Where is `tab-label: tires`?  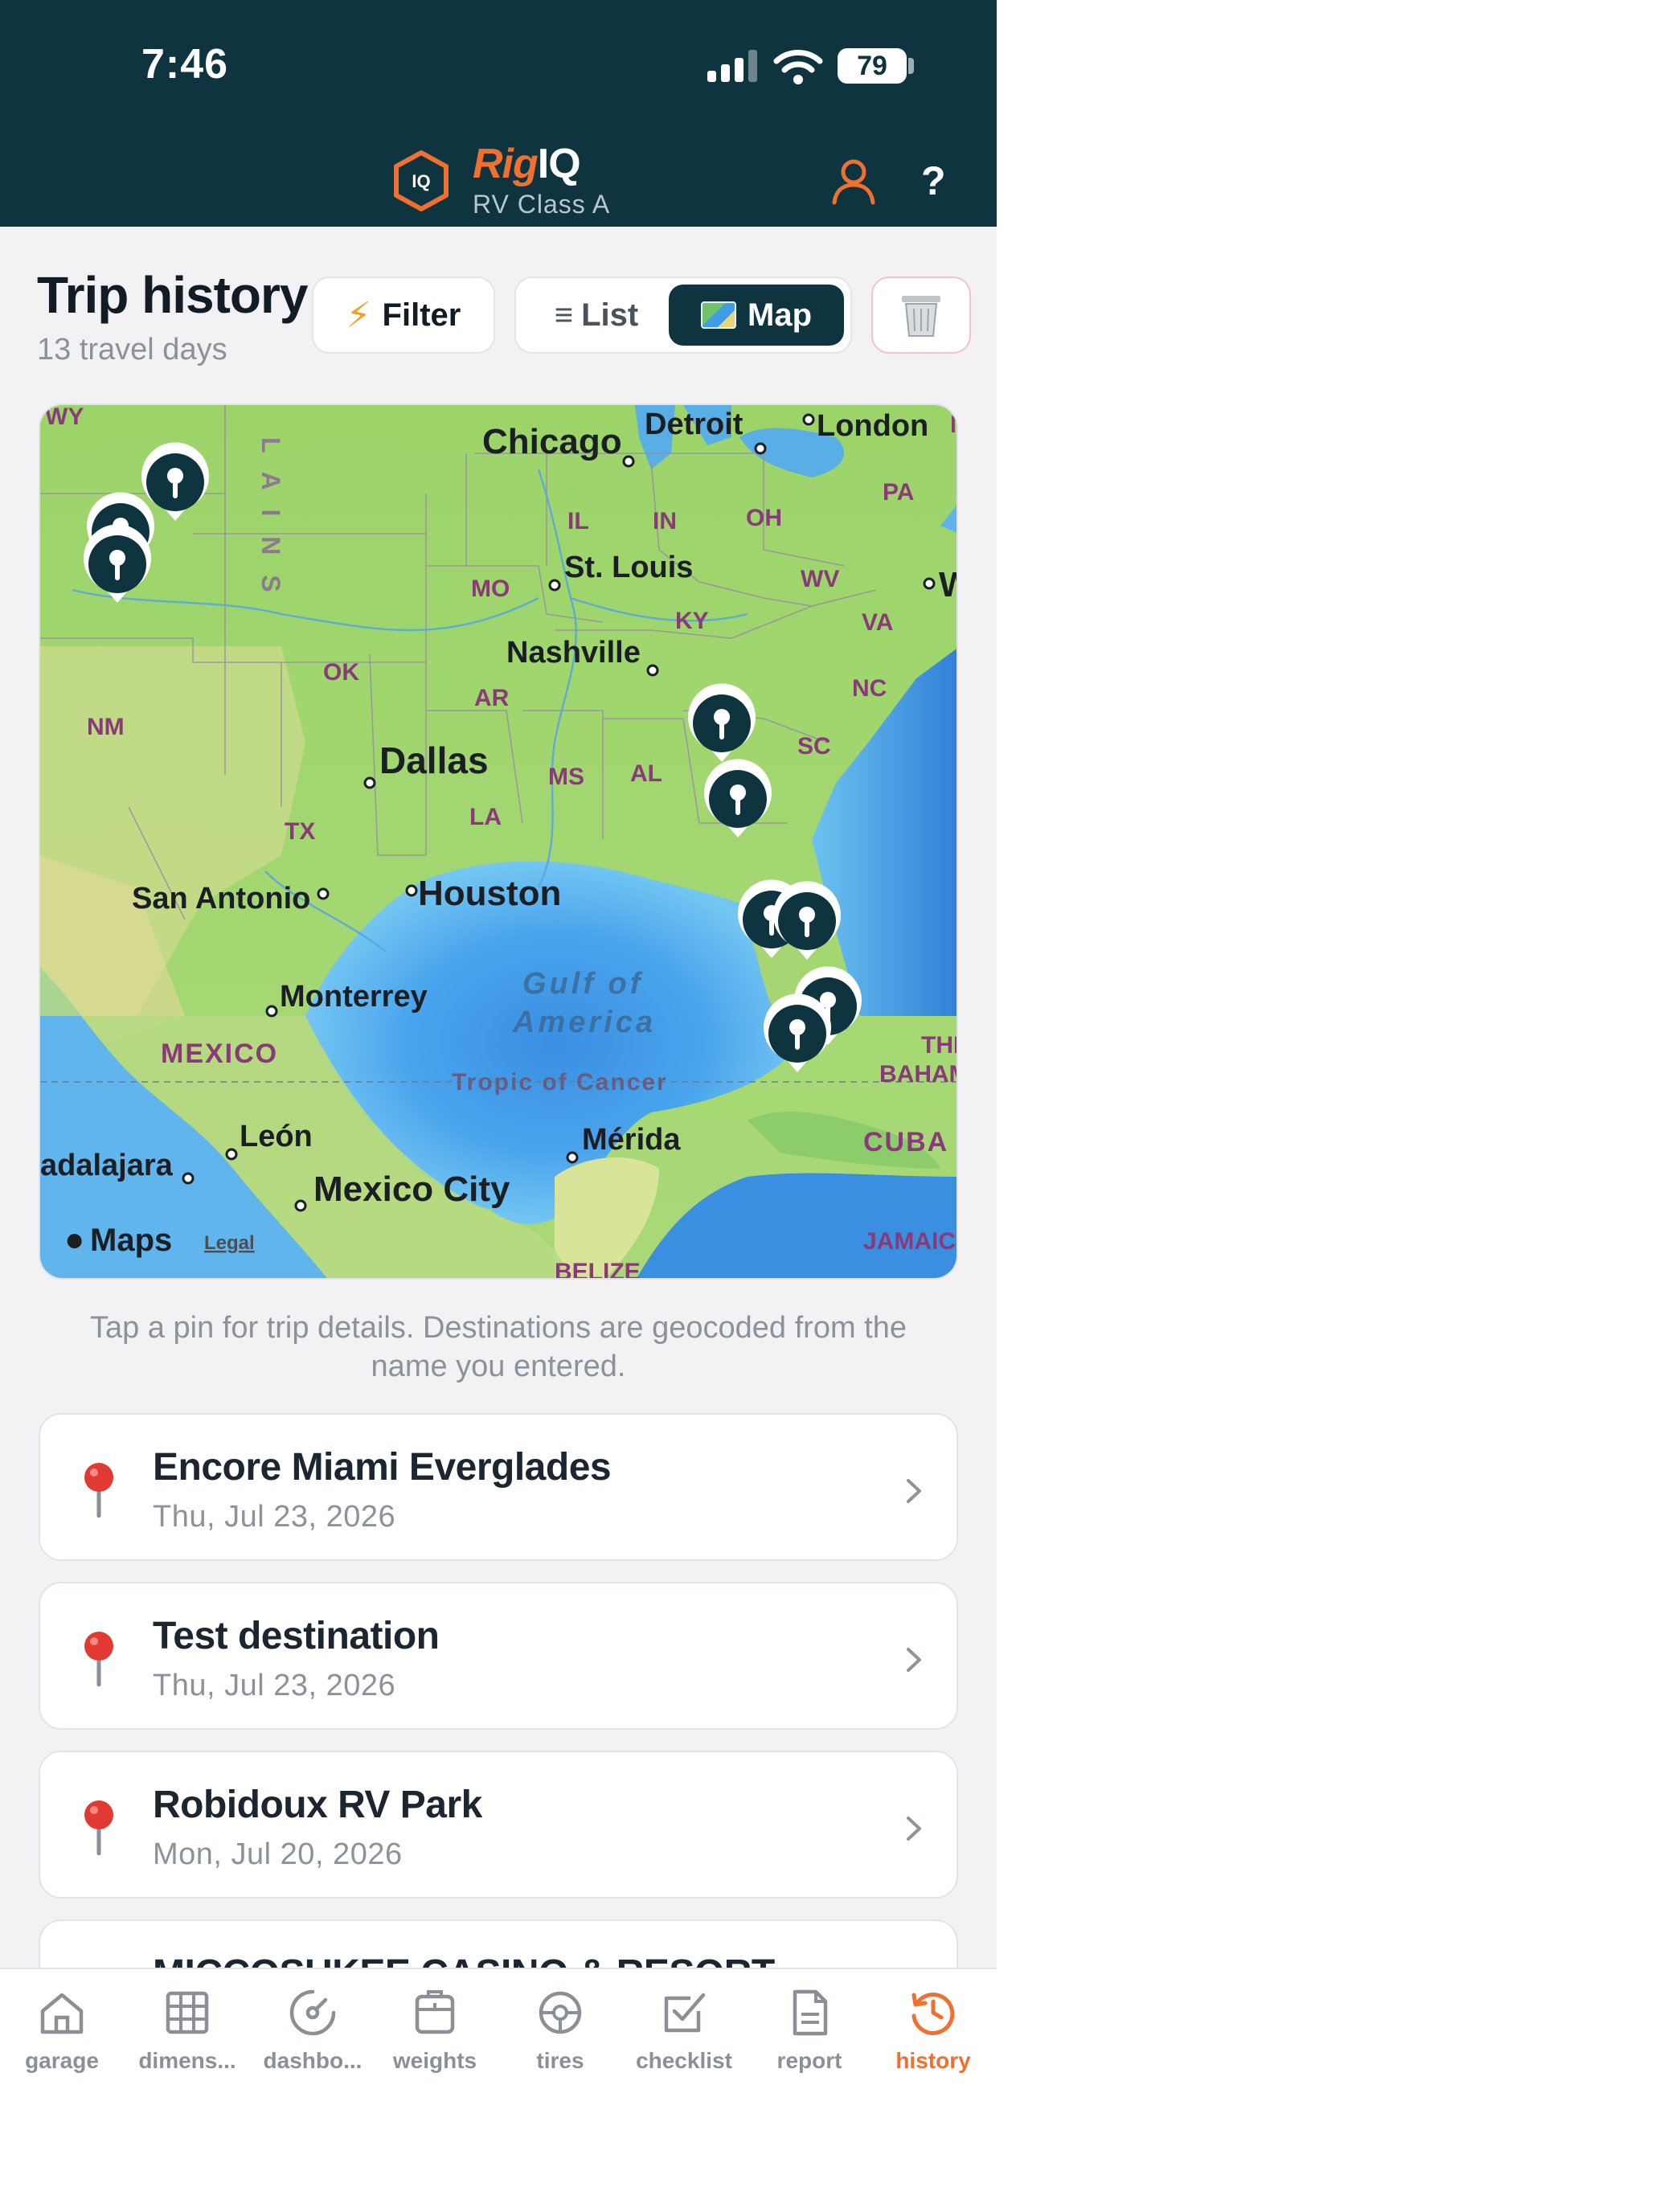 tab-label: tires is located at coordinates (560, 2060).